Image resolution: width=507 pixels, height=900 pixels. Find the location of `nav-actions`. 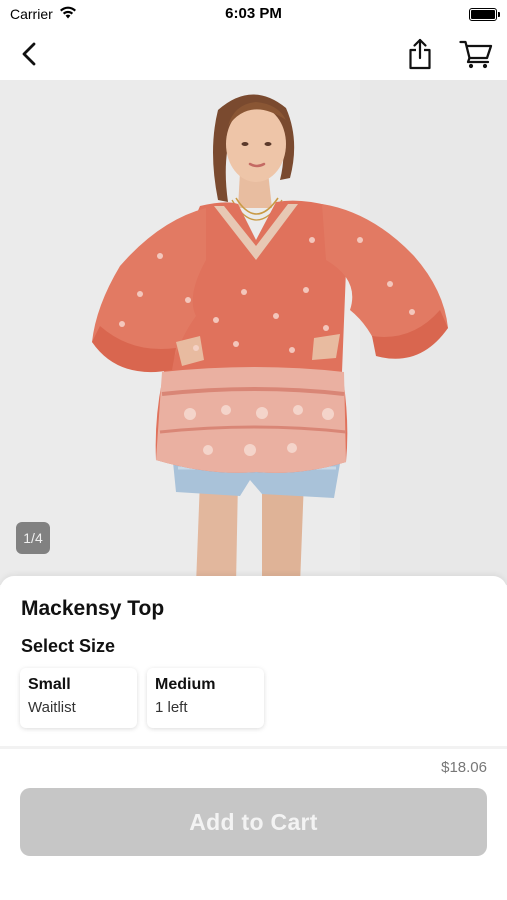

nav-actions is located at coordinates (448, 54).